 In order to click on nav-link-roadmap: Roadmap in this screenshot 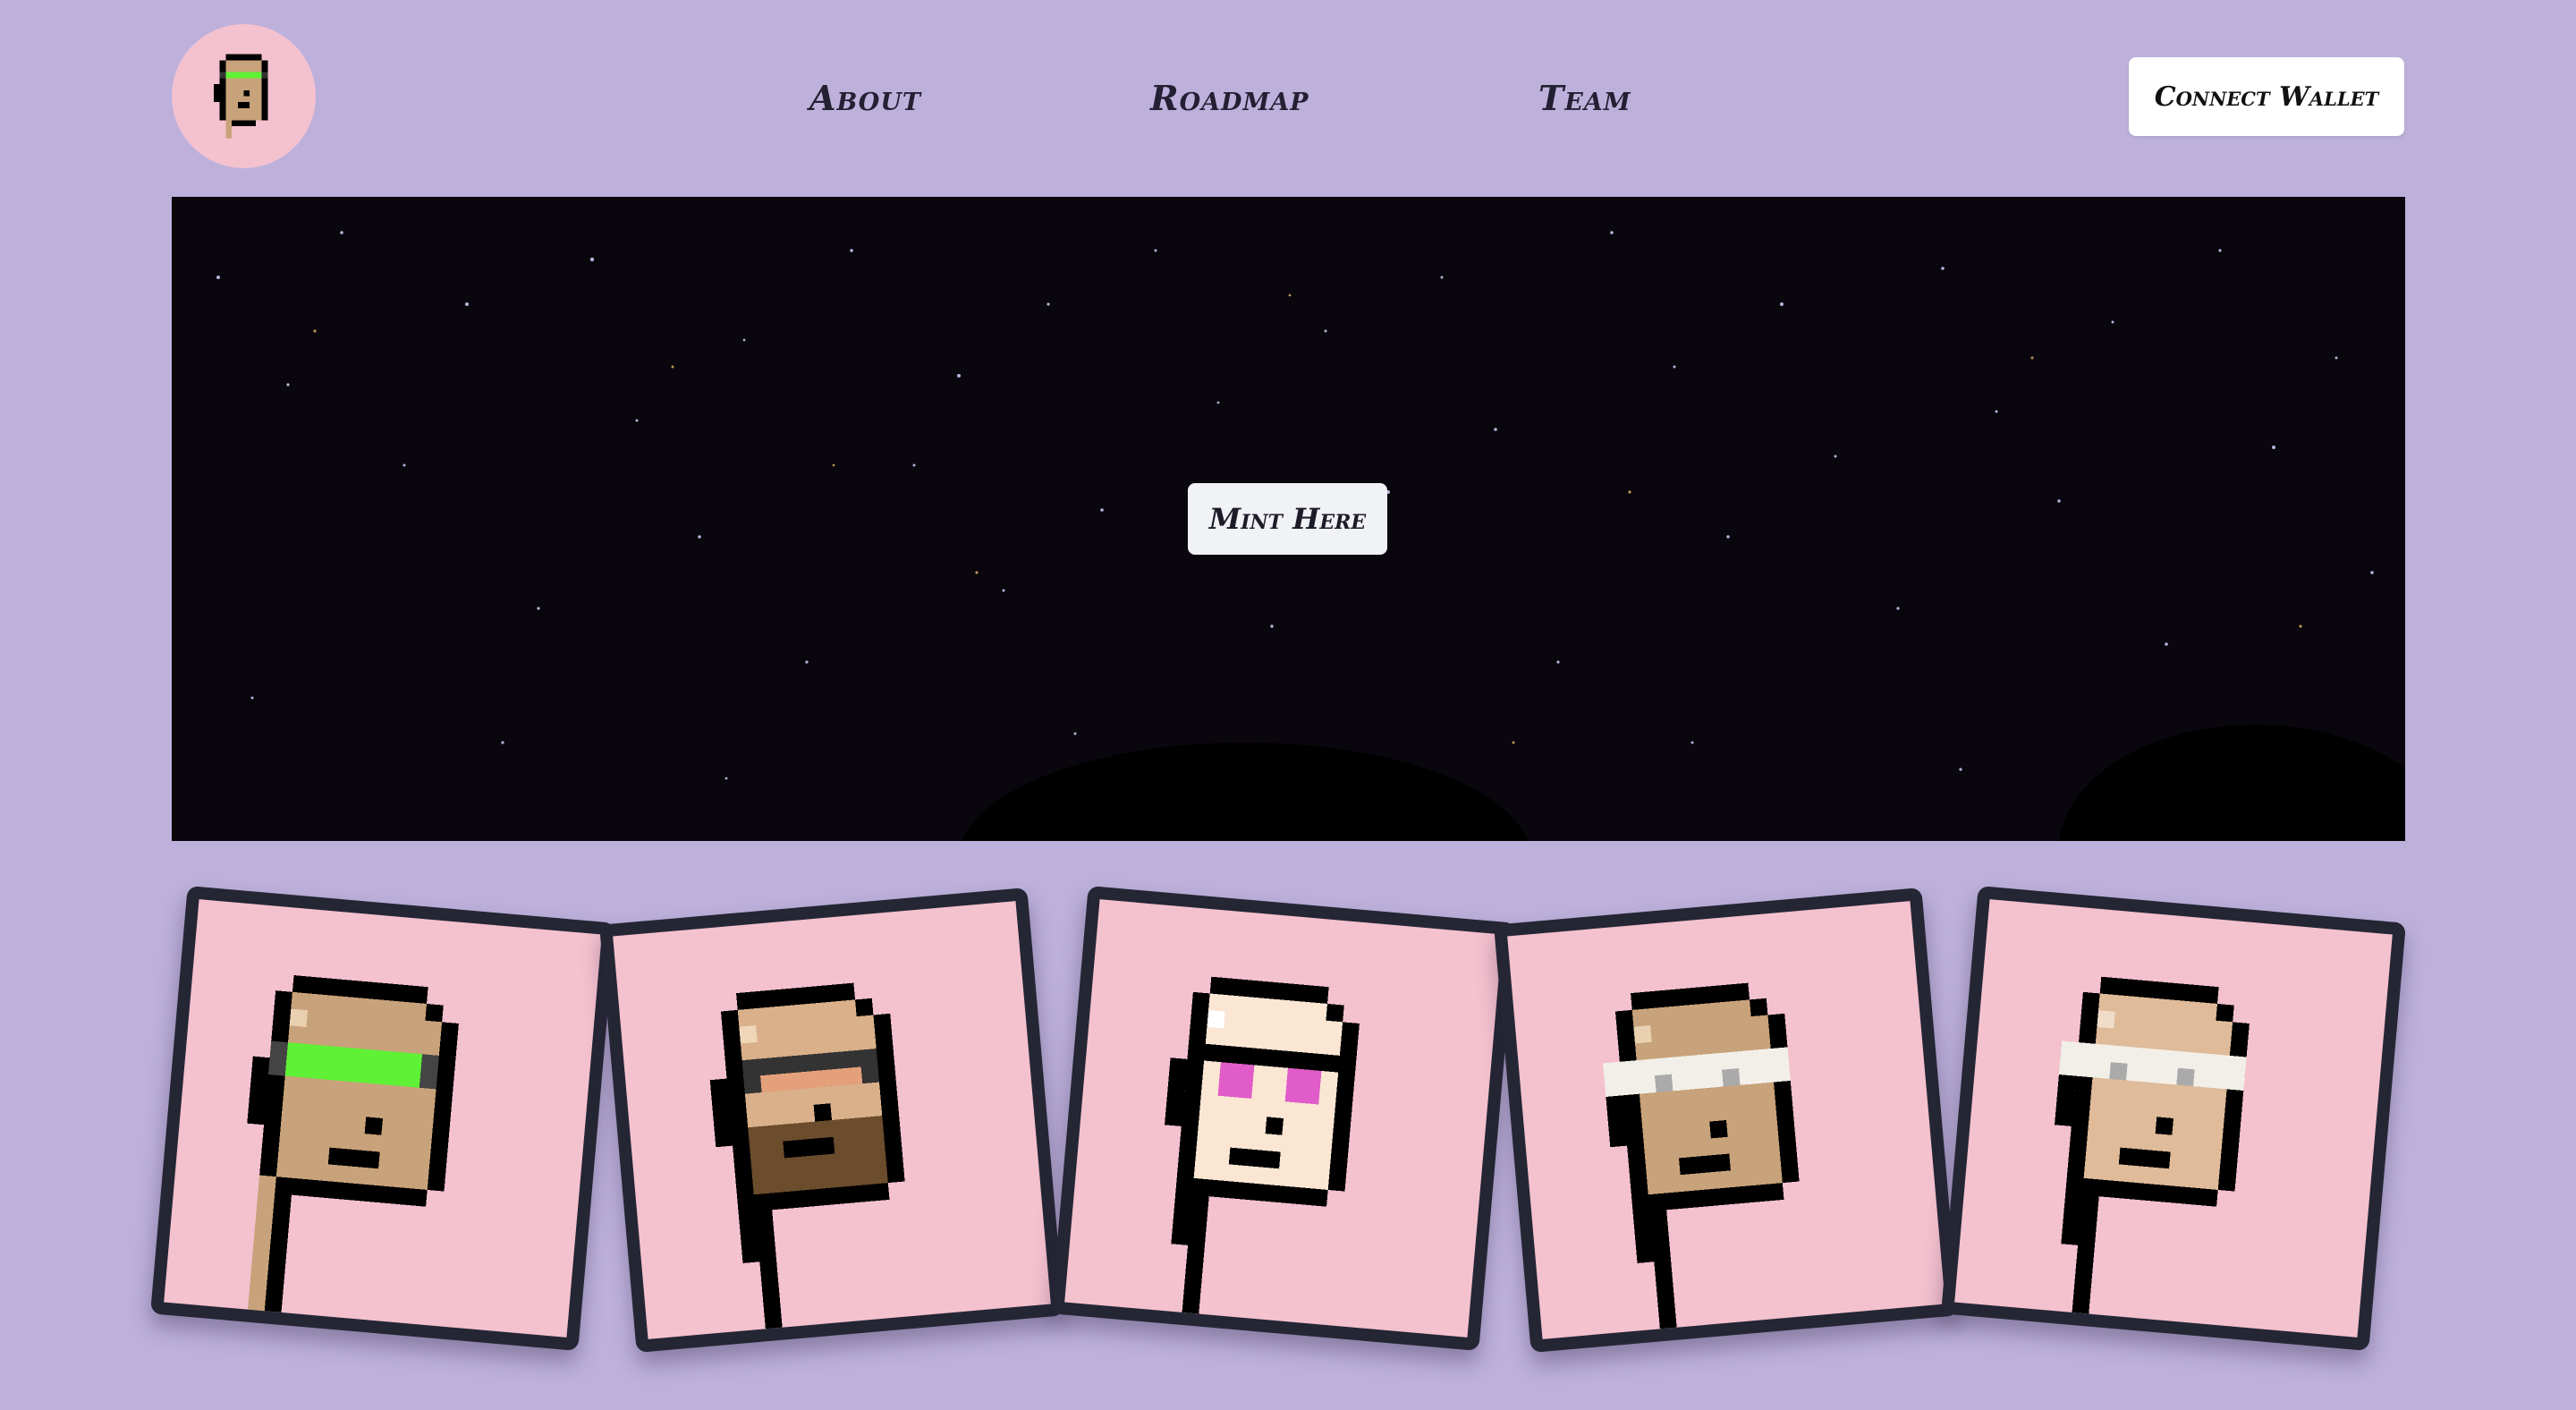, I will do `click(1229, 98)`.